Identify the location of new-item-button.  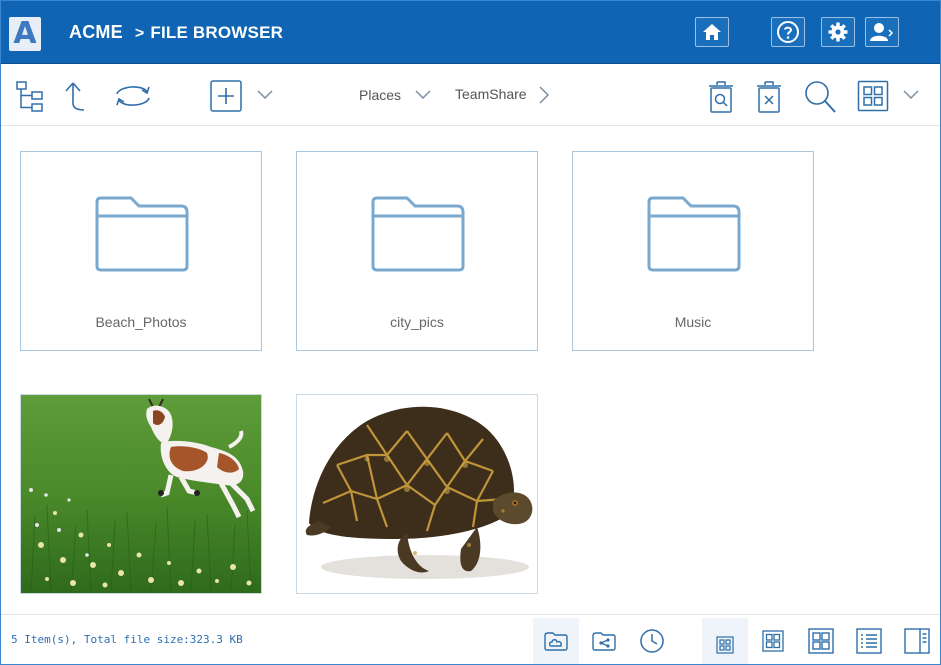
(226, 96).